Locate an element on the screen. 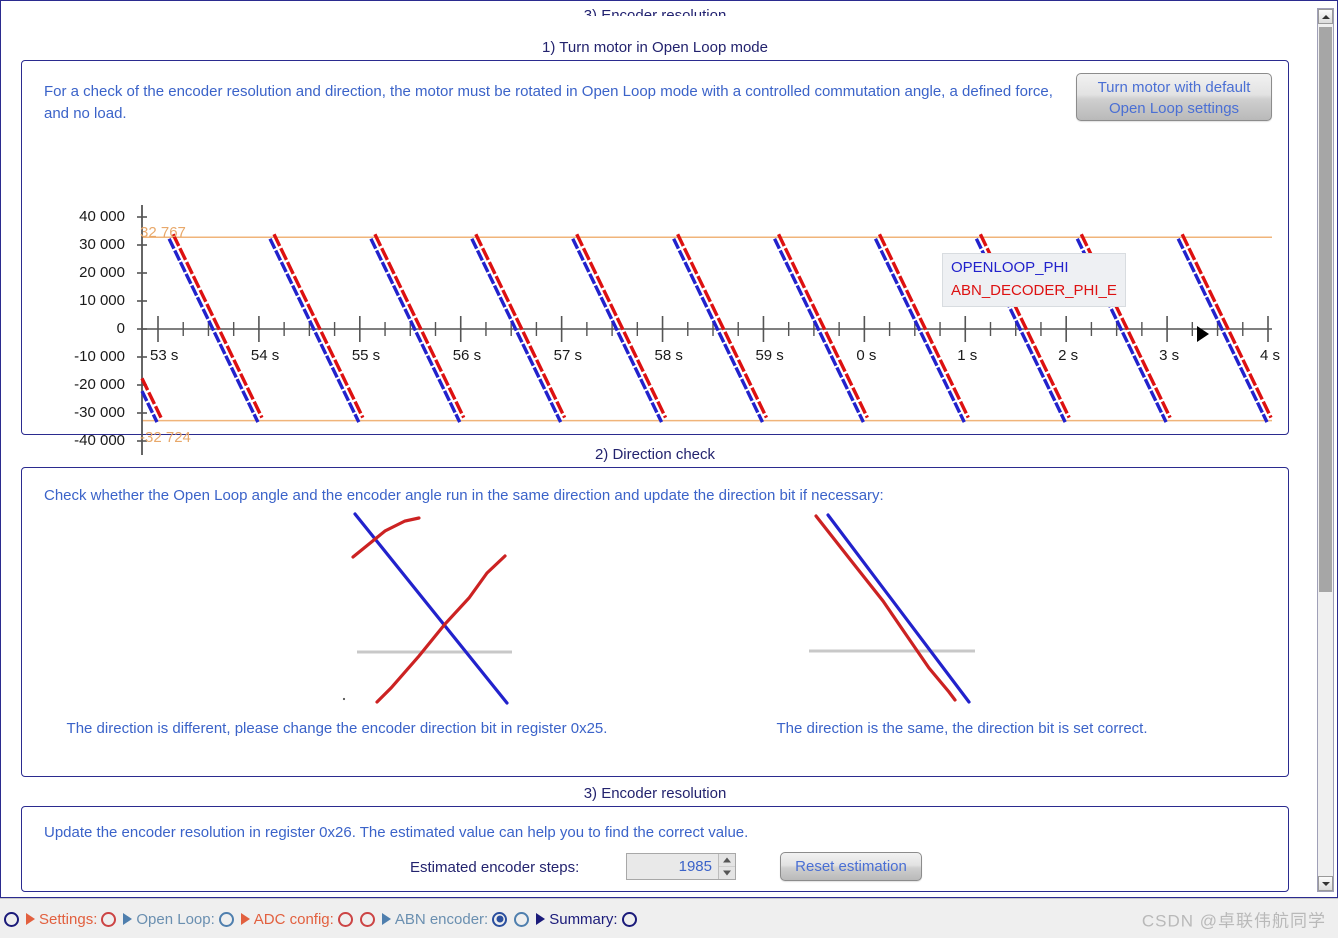 The height and width of the screenshot is (938, 1338). scroll-up-button is located at coordinates (1325, 16).